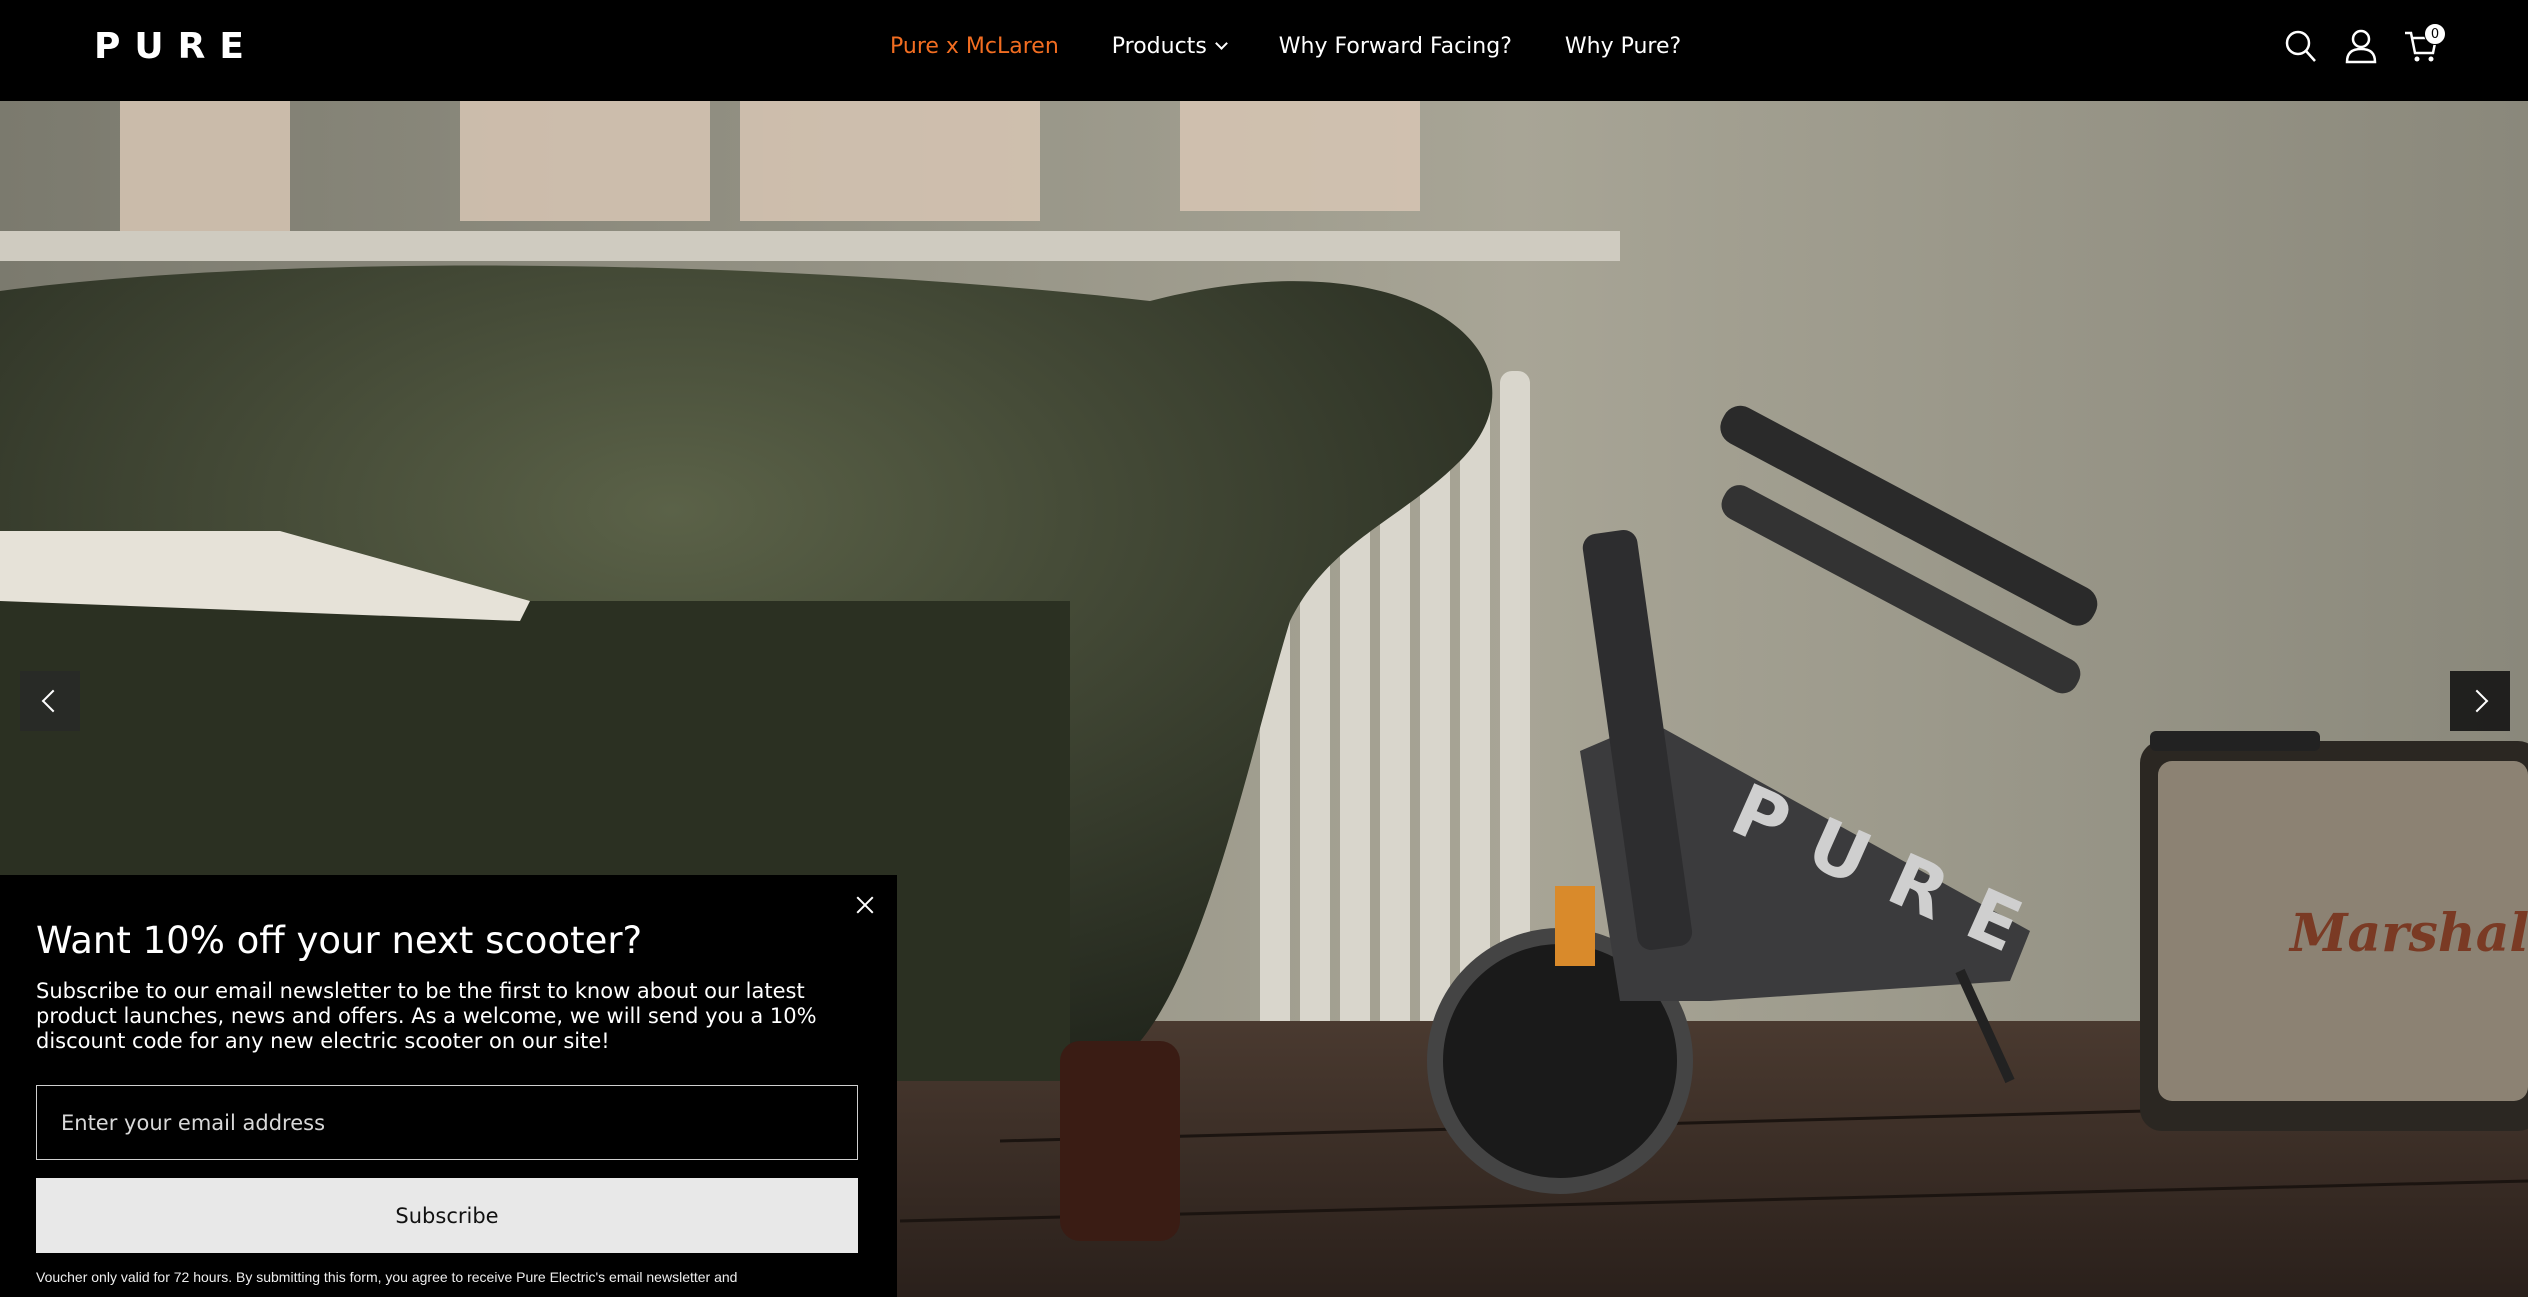 Image resolution: width=2528 pixels, height=1297 pixels. I want to click on next-slide-button, so click(2480, 701).